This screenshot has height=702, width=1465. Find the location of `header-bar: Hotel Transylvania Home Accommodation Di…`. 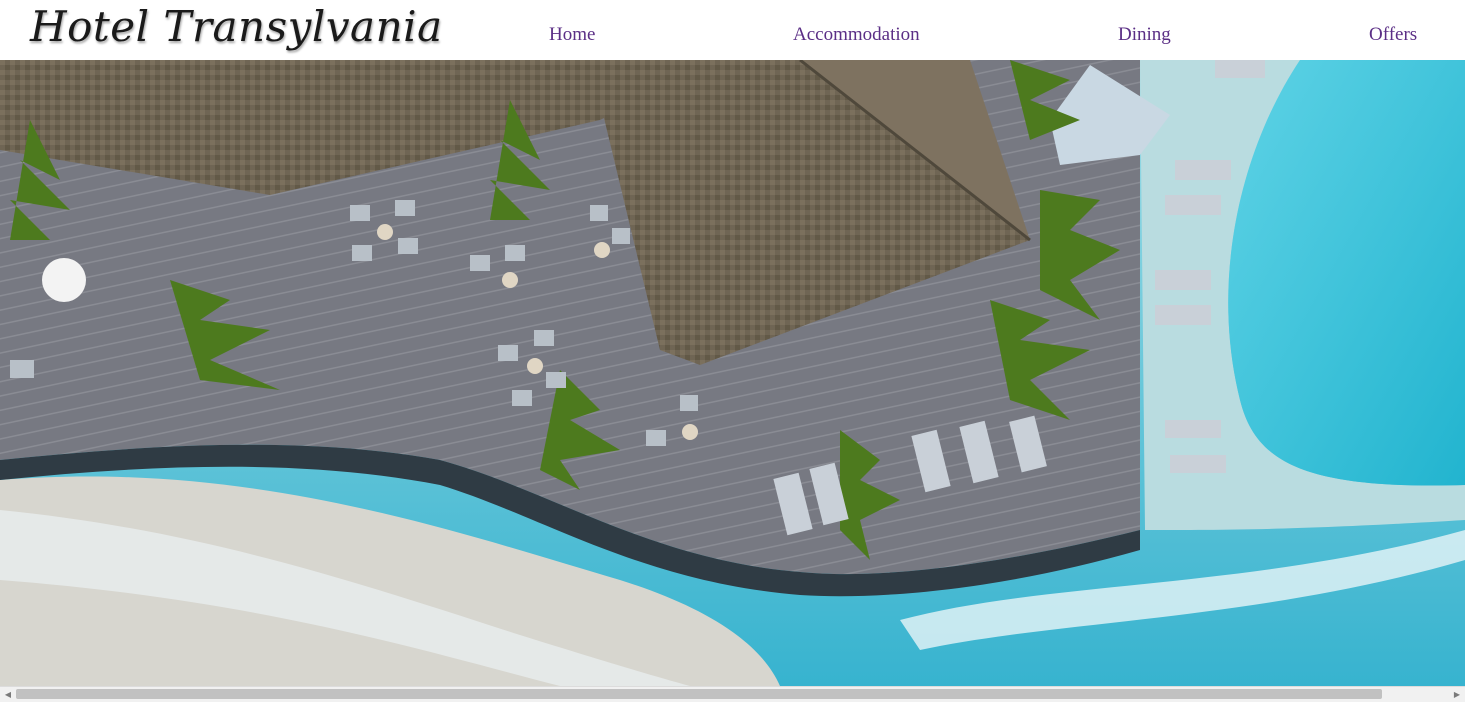

header-bar: Hotel Transylvania Home Accommodation Di… is located at coordinates (732, 30).